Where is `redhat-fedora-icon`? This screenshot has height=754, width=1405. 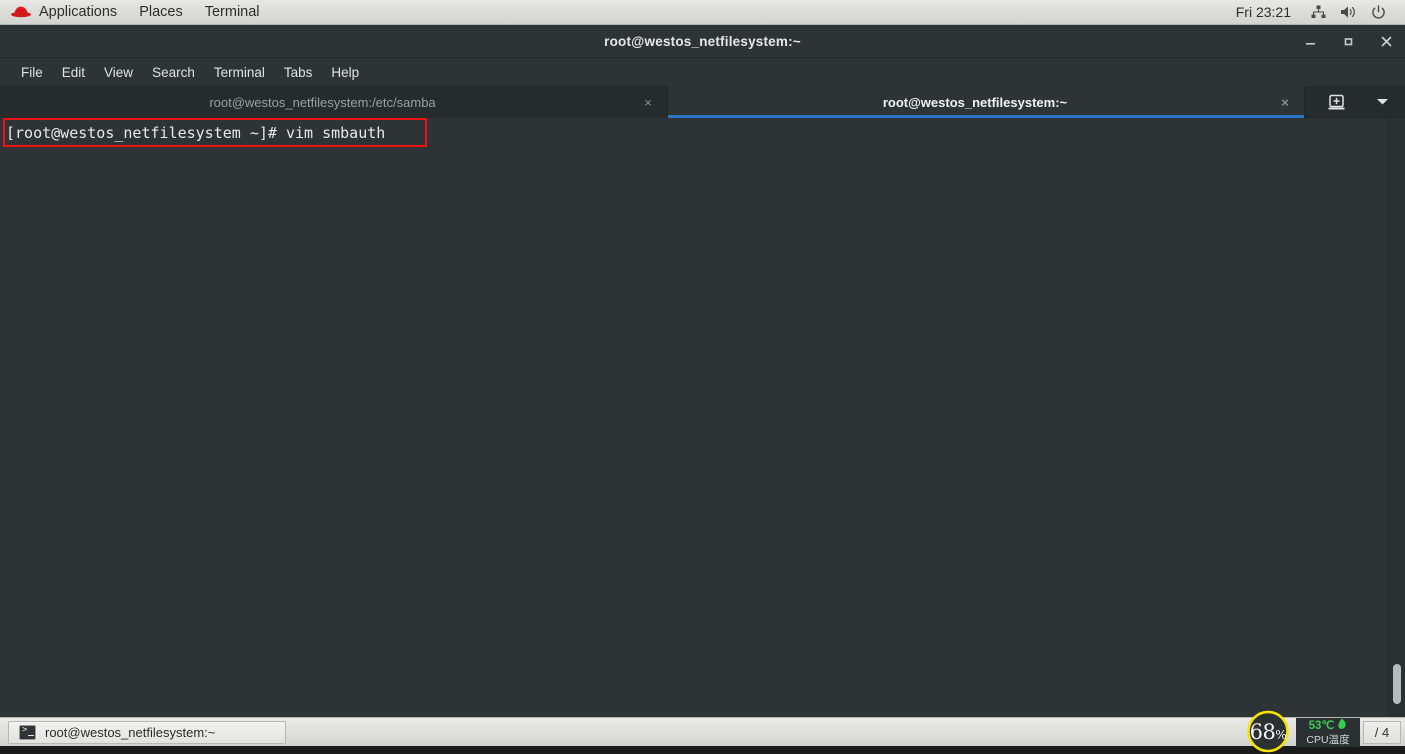
redhat-fedora-icon is located at coordinates (21, 12).